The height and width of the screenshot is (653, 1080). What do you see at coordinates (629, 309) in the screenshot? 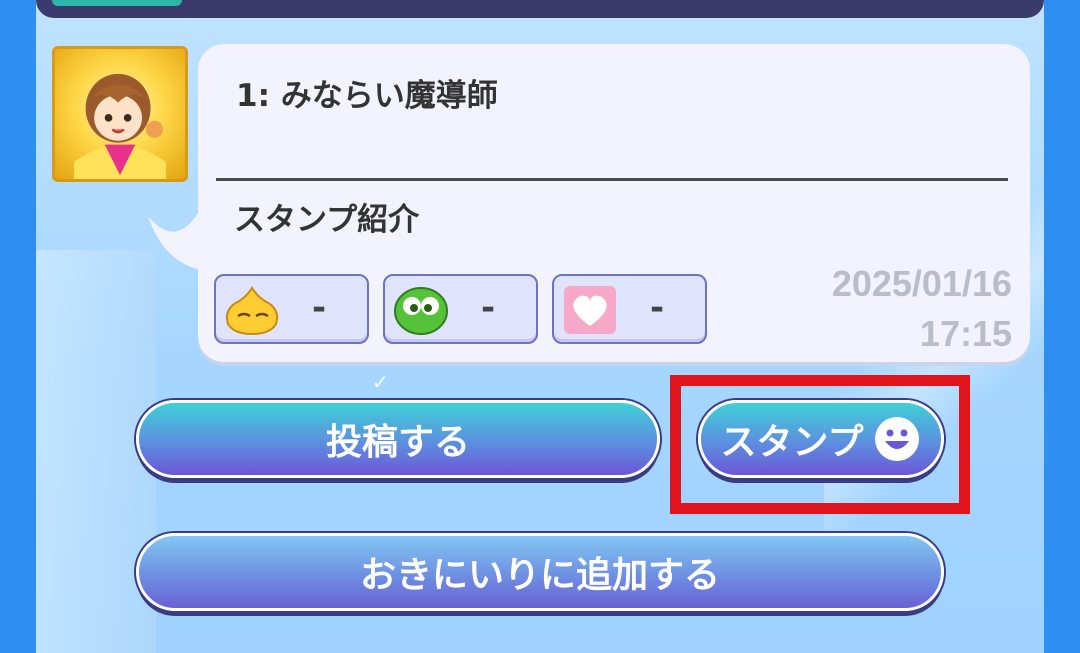
I see `stamp-reaction-heart: -` at bounding box center [629, 309].